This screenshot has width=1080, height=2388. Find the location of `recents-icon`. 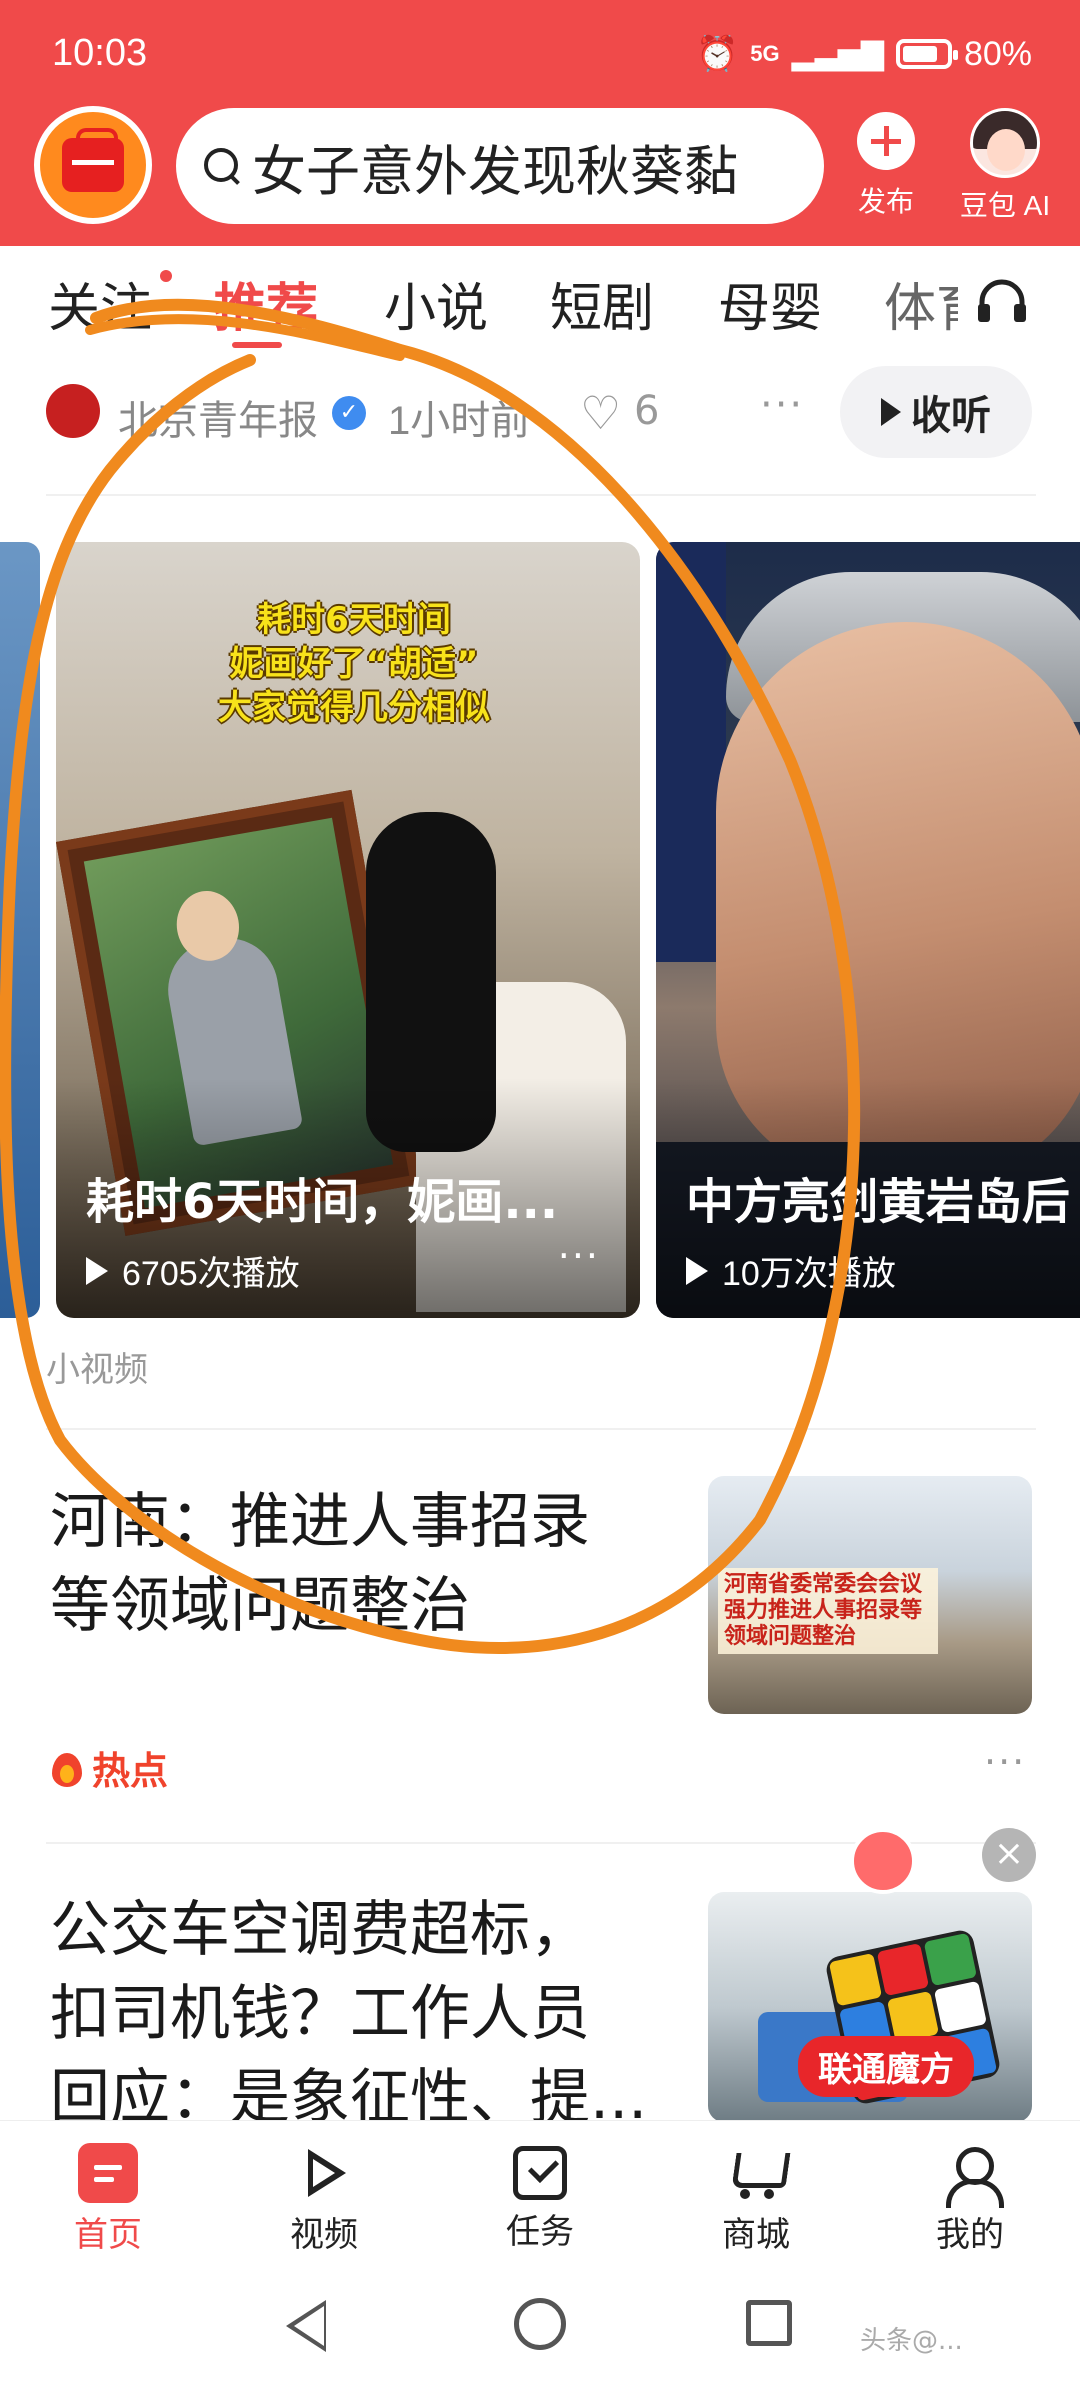

recents-icon is located at coordinates (769, 2323).